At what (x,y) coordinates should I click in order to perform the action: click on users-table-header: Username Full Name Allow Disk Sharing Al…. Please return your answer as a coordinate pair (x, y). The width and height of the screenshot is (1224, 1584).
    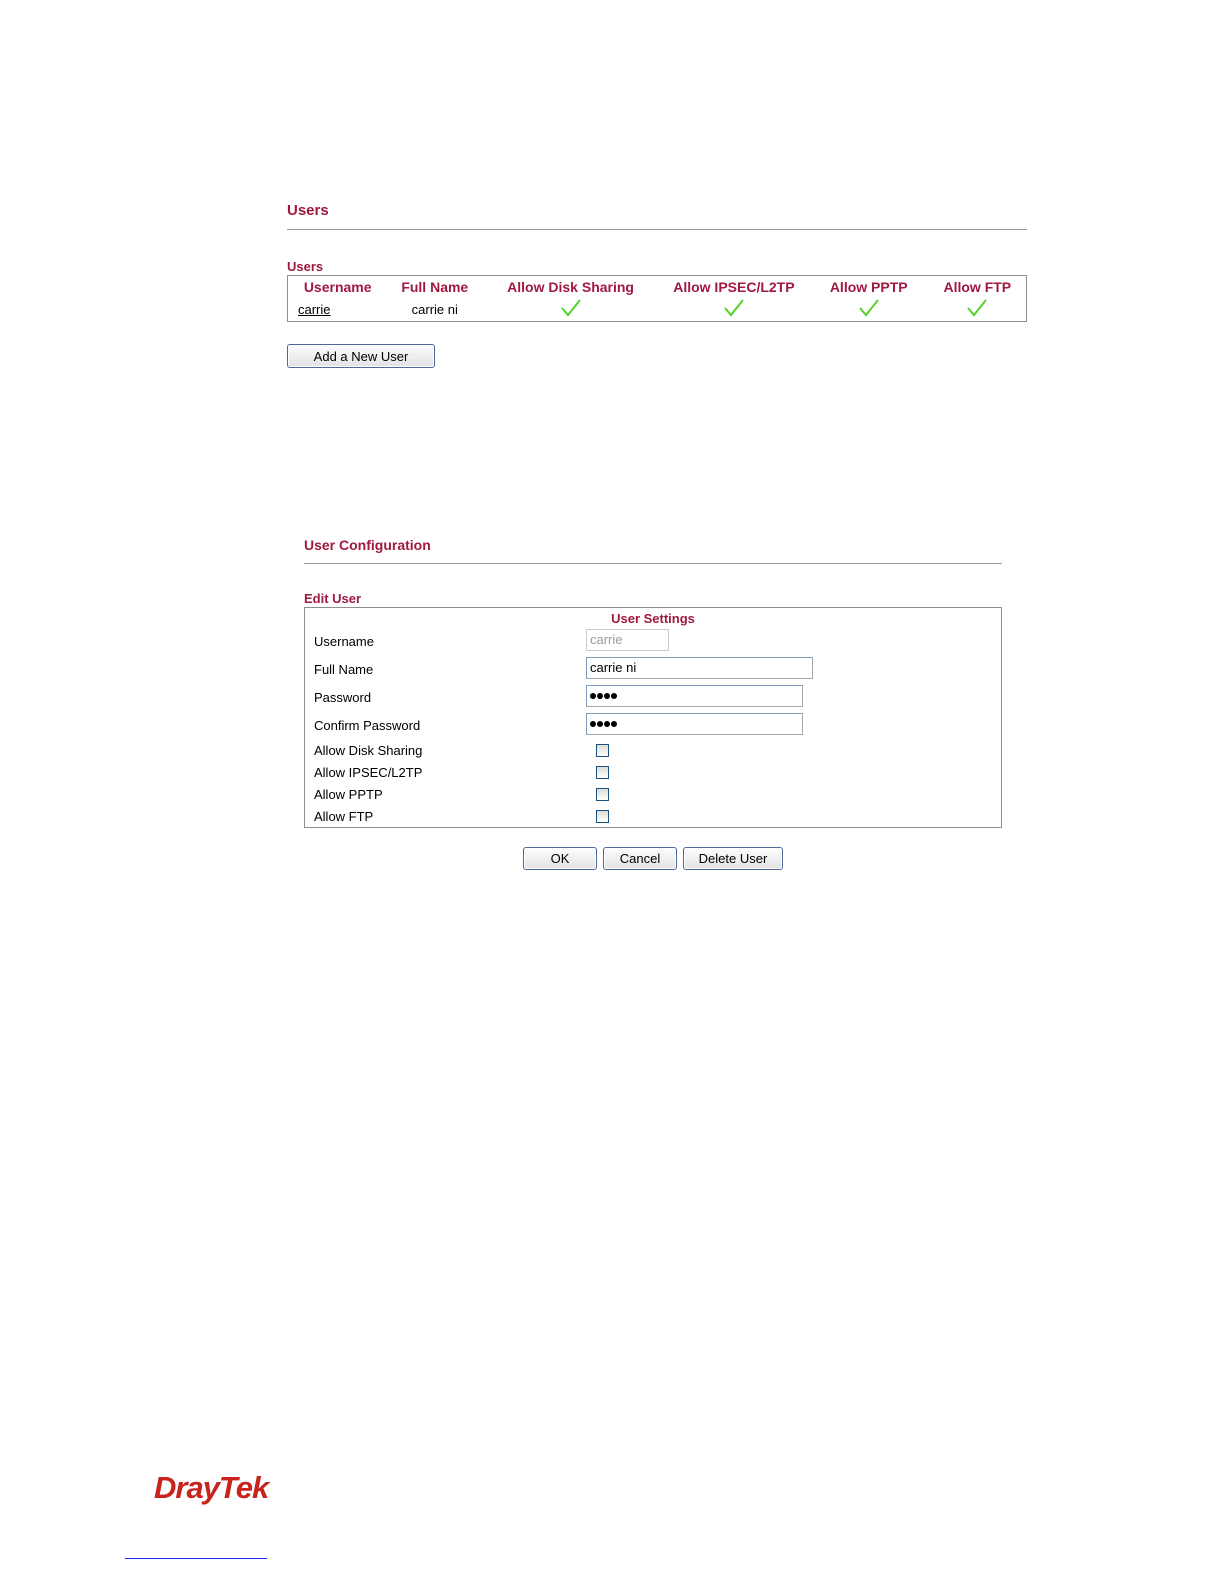
    Looking at the image, I should click on (657, 287).